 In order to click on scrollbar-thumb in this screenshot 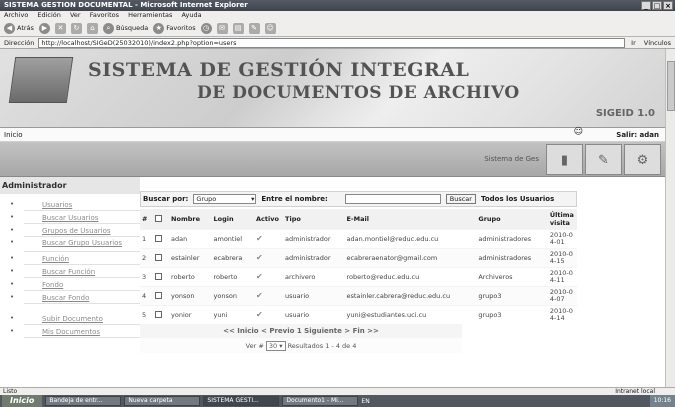, I will do `click(671, 86)`.